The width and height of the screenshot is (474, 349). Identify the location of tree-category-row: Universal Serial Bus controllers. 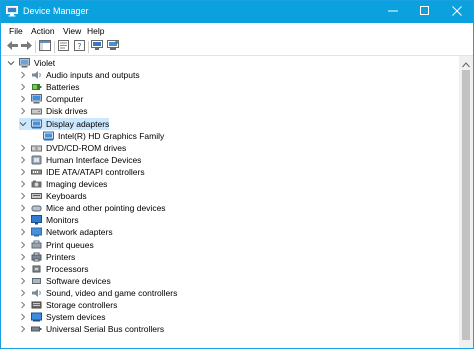
(91, 329).